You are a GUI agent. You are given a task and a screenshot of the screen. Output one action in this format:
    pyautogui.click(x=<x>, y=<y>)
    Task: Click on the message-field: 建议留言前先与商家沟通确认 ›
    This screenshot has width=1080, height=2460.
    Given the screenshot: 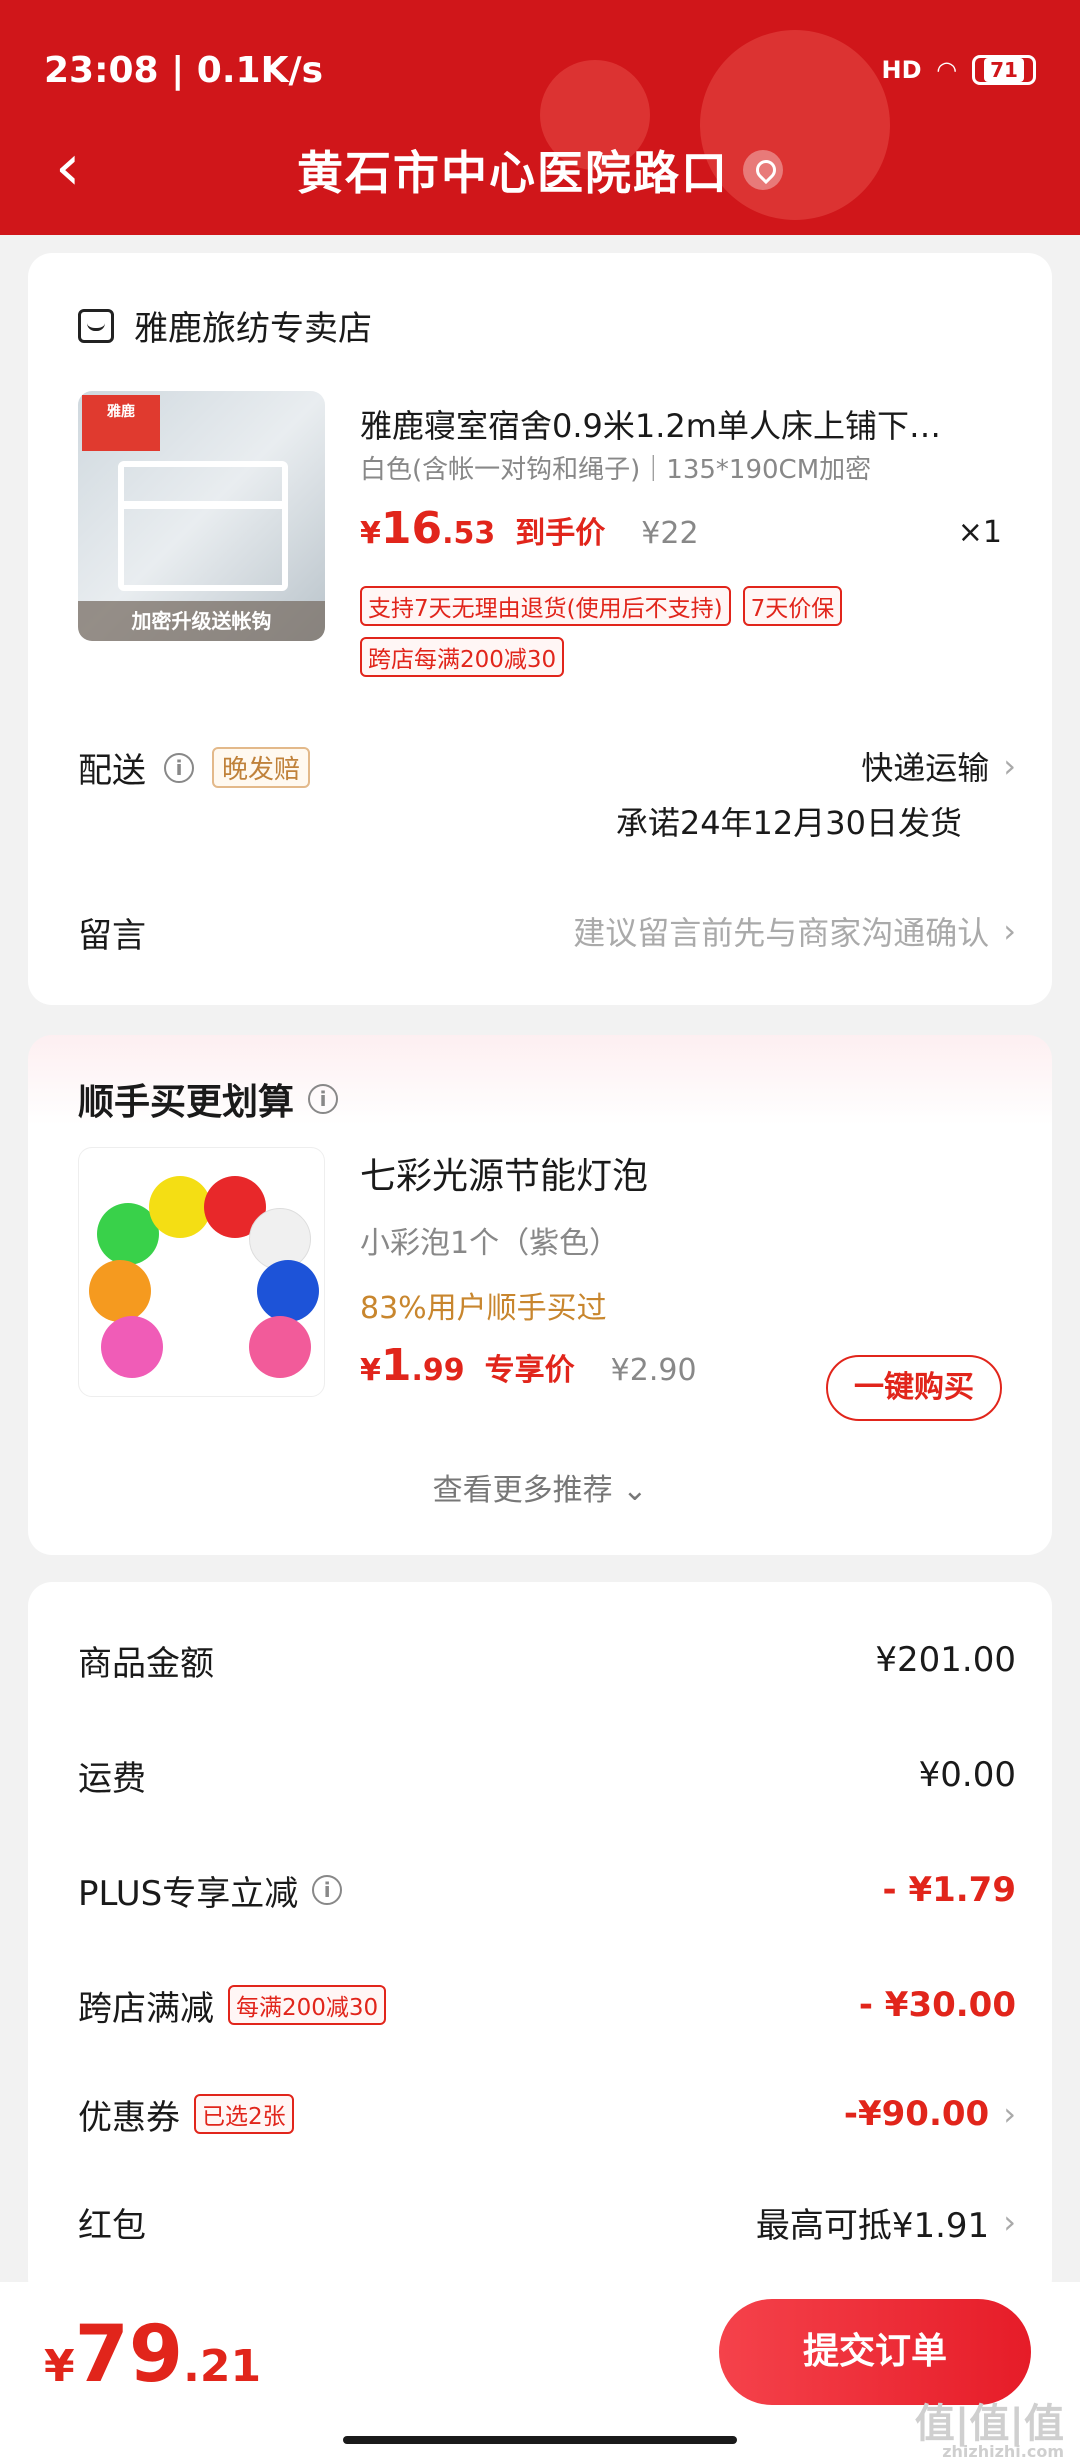 What is the action you would take?
    pyautogui.click(x=794, y=931)
    